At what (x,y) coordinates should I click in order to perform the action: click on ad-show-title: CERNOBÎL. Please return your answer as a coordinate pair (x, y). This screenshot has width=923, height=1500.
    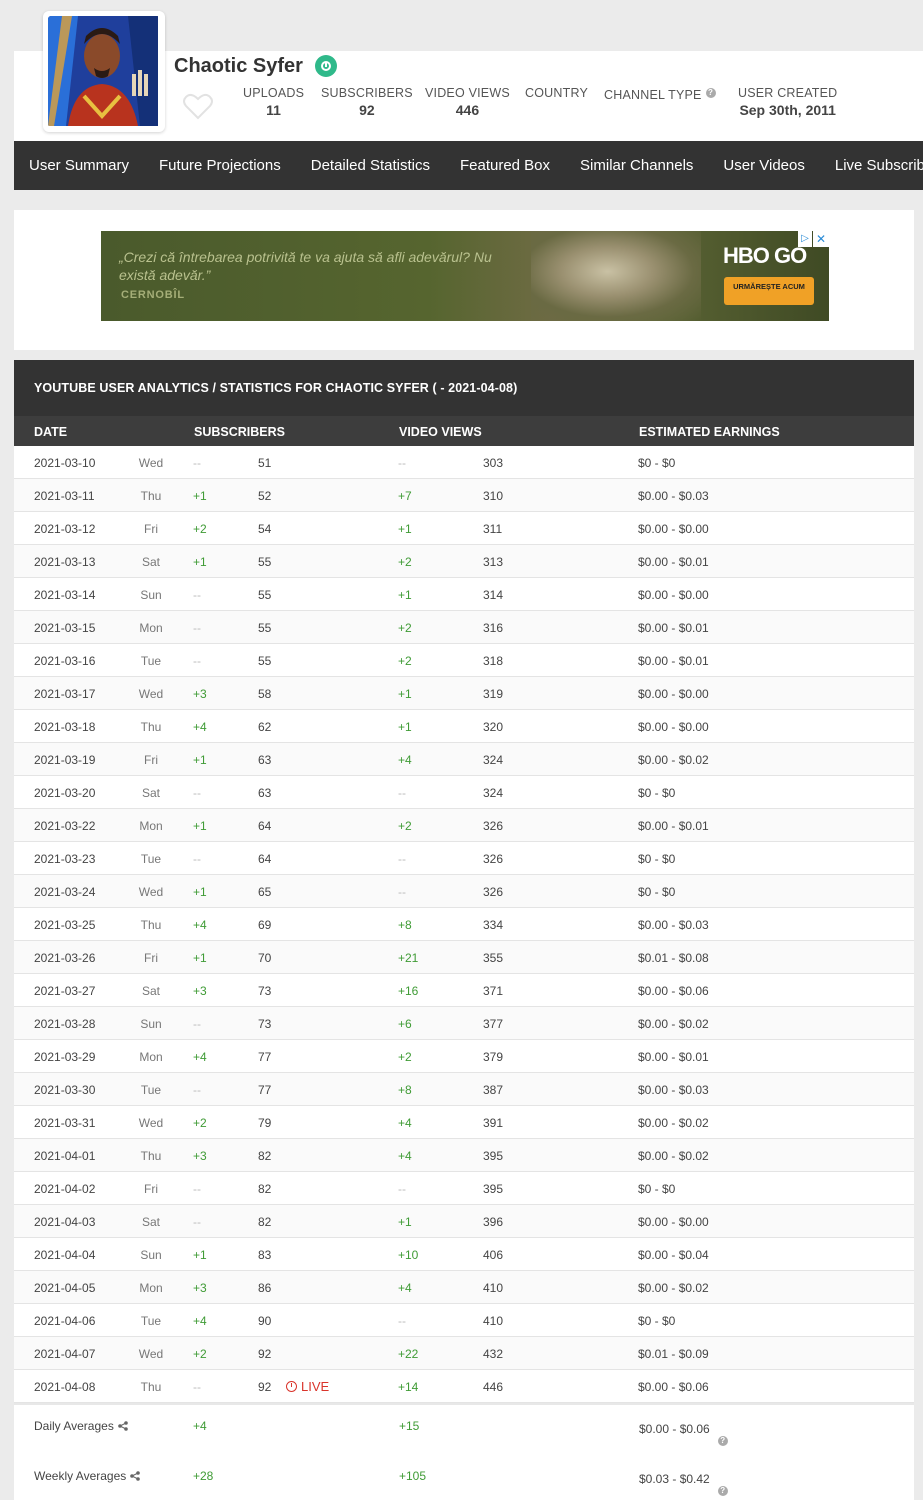
    Looking at the image, I should click on (153, 295).